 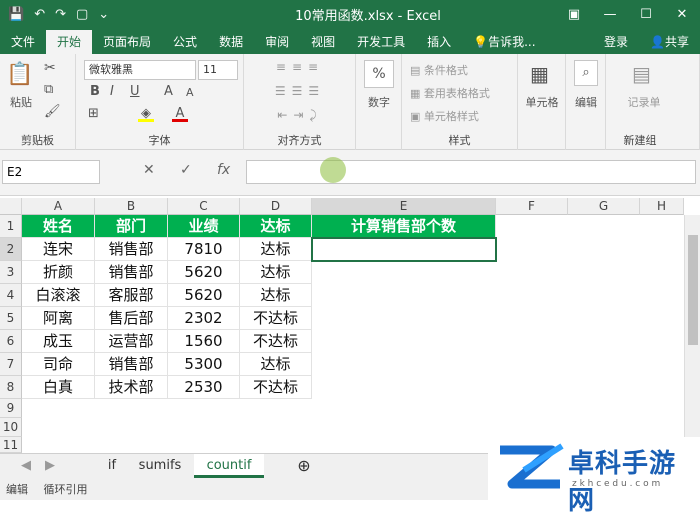 I want to click on font-name-select: 微软雅黑, so click(x=140, y=70).